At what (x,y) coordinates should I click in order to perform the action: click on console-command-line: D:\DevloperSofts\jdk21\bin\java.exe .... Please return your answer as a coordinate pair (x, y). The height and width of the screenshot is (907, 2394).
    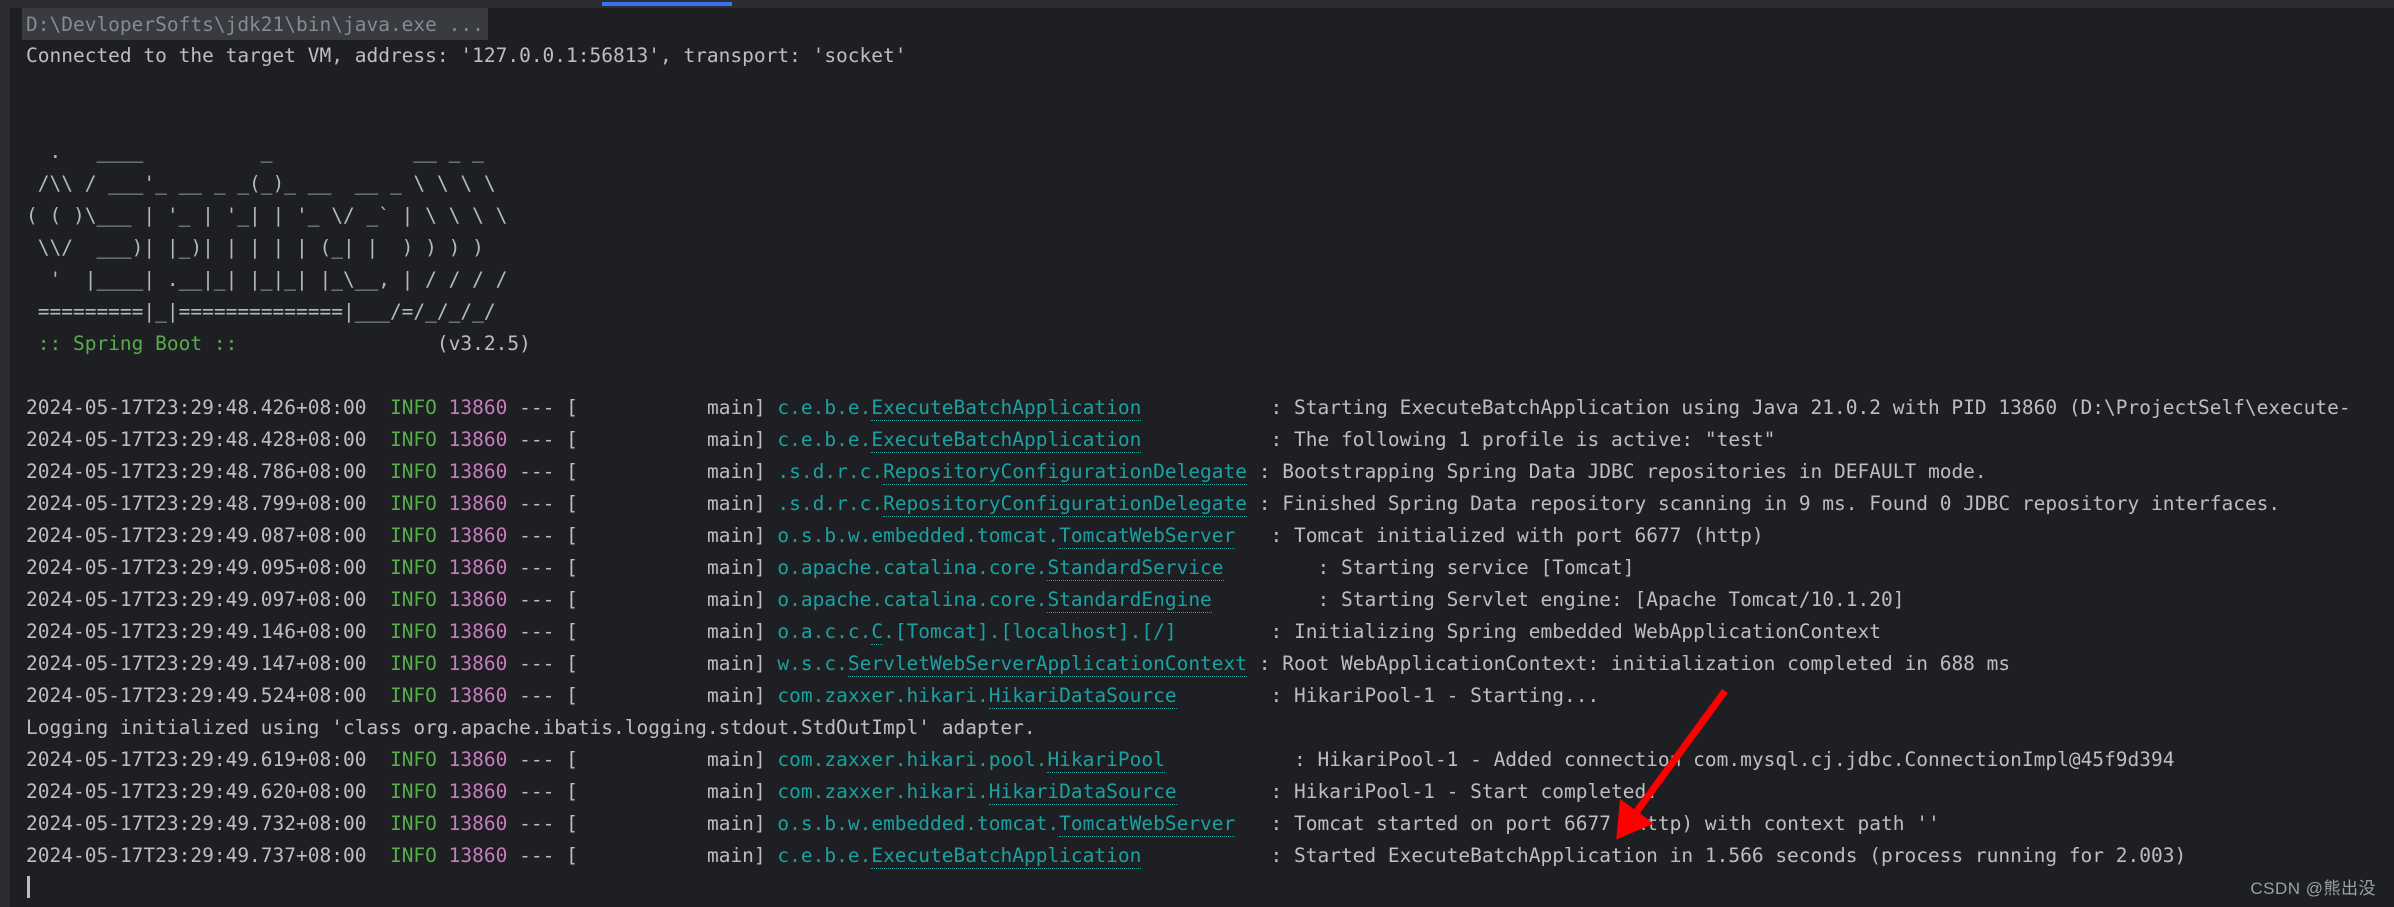
    Looking at the image, I should click on (1202, 24).